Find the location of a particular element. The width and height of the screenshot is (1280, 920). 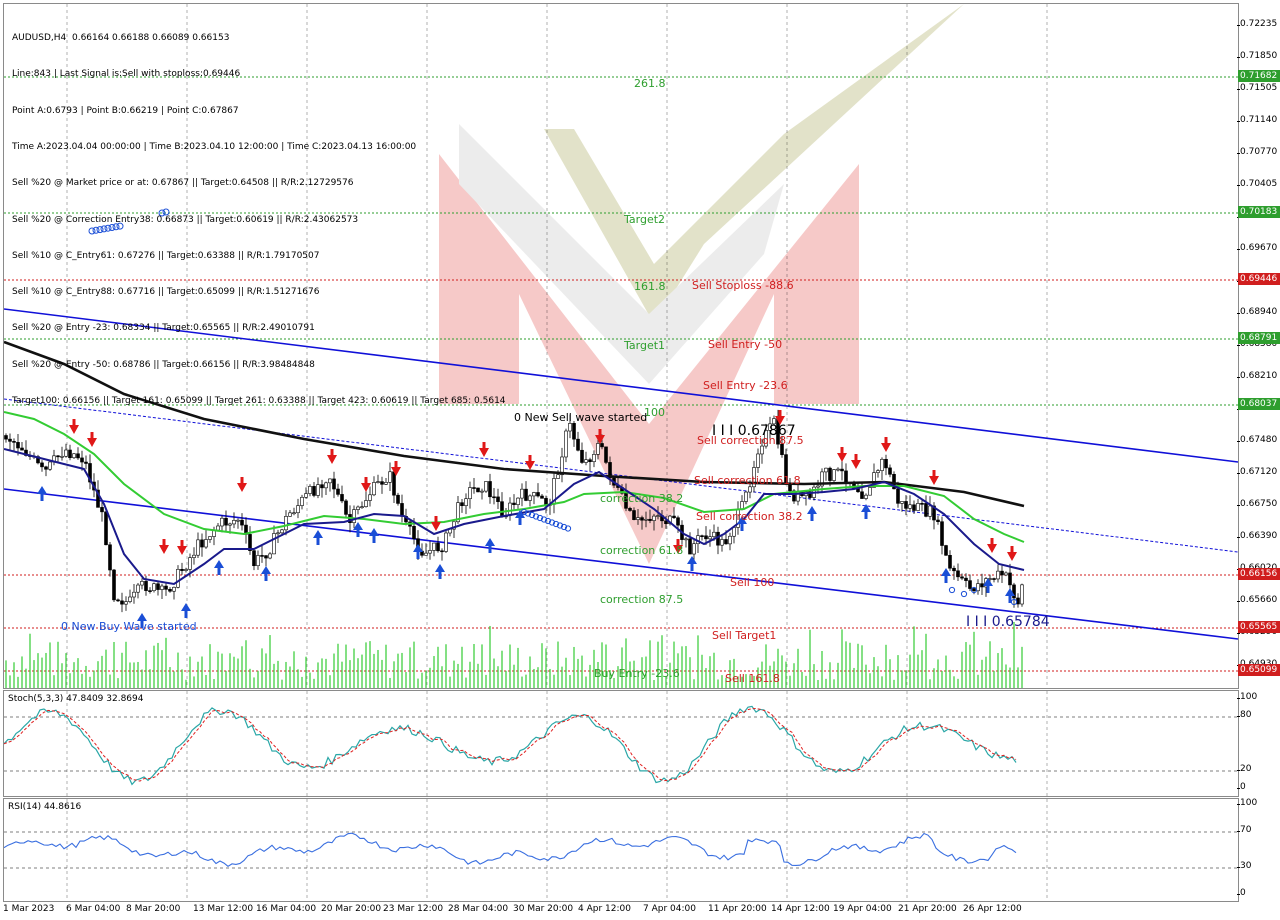

price-level-tag: 0.68791 is located at coordinates (1259, 338).